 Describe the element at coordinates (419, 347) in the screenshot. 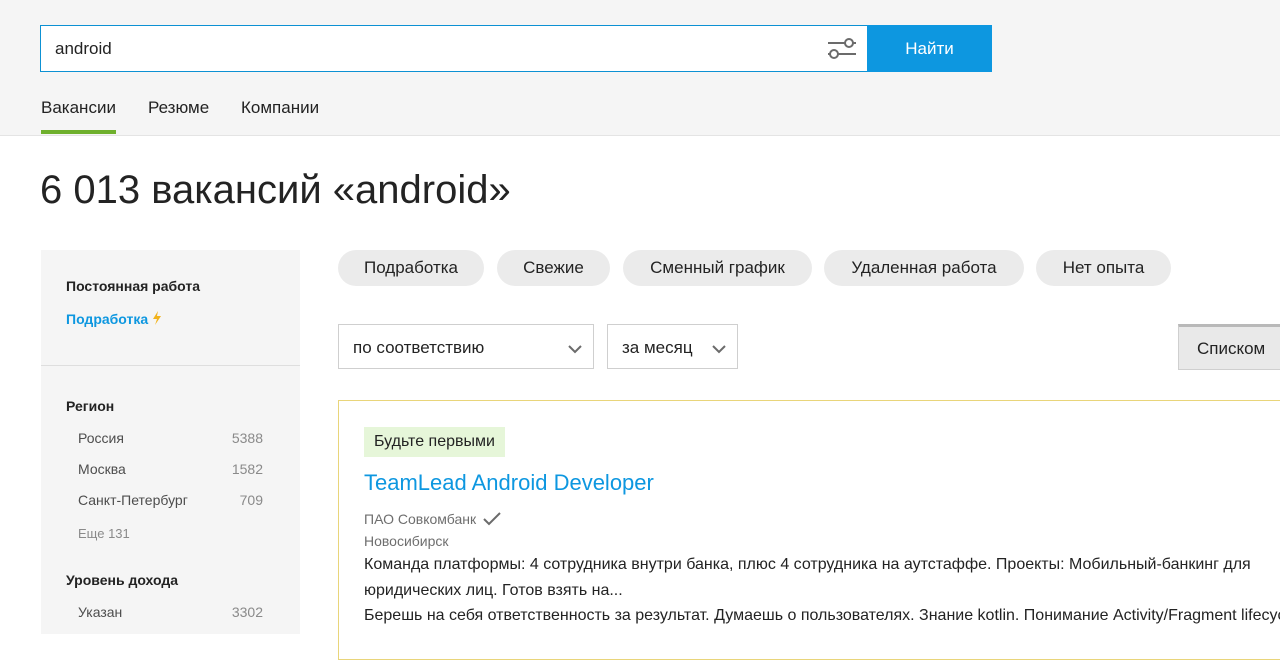

I see `sort-select-value: по соответствию` at that location.